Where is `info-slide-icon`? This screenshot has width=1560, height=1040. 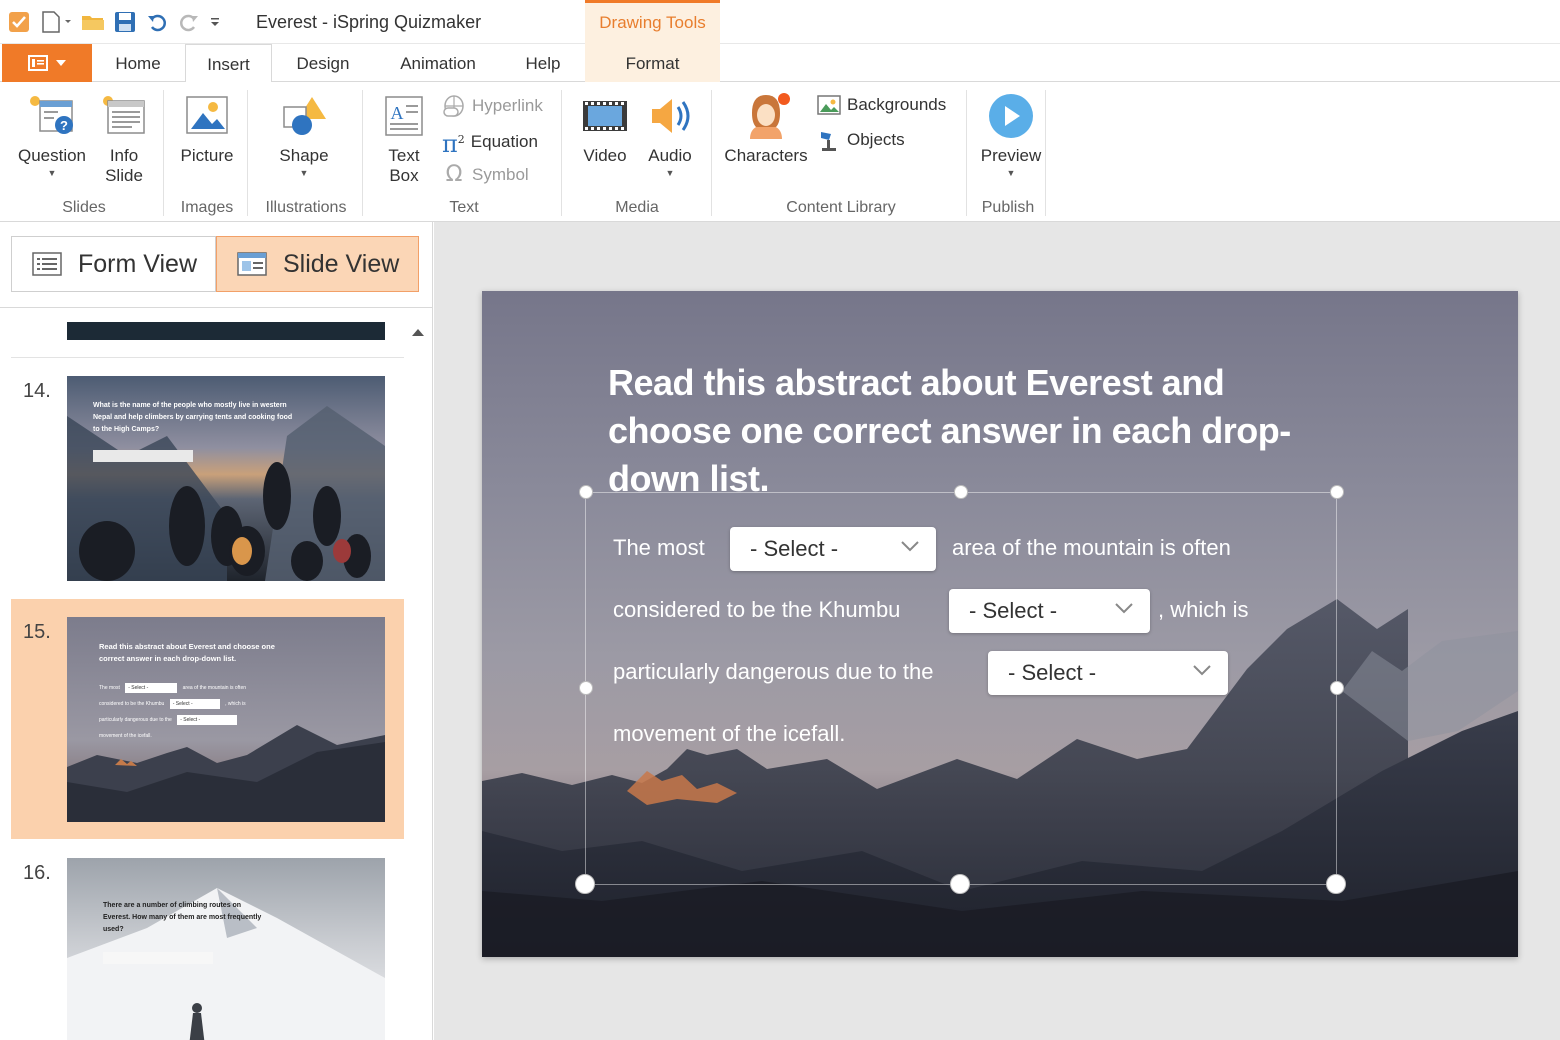 info-slide-icon is located at coordinates (124, 116).